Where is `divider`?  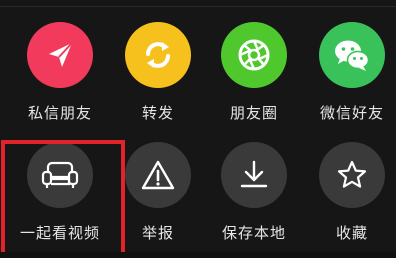
divider is located at coordinates (198, 6).